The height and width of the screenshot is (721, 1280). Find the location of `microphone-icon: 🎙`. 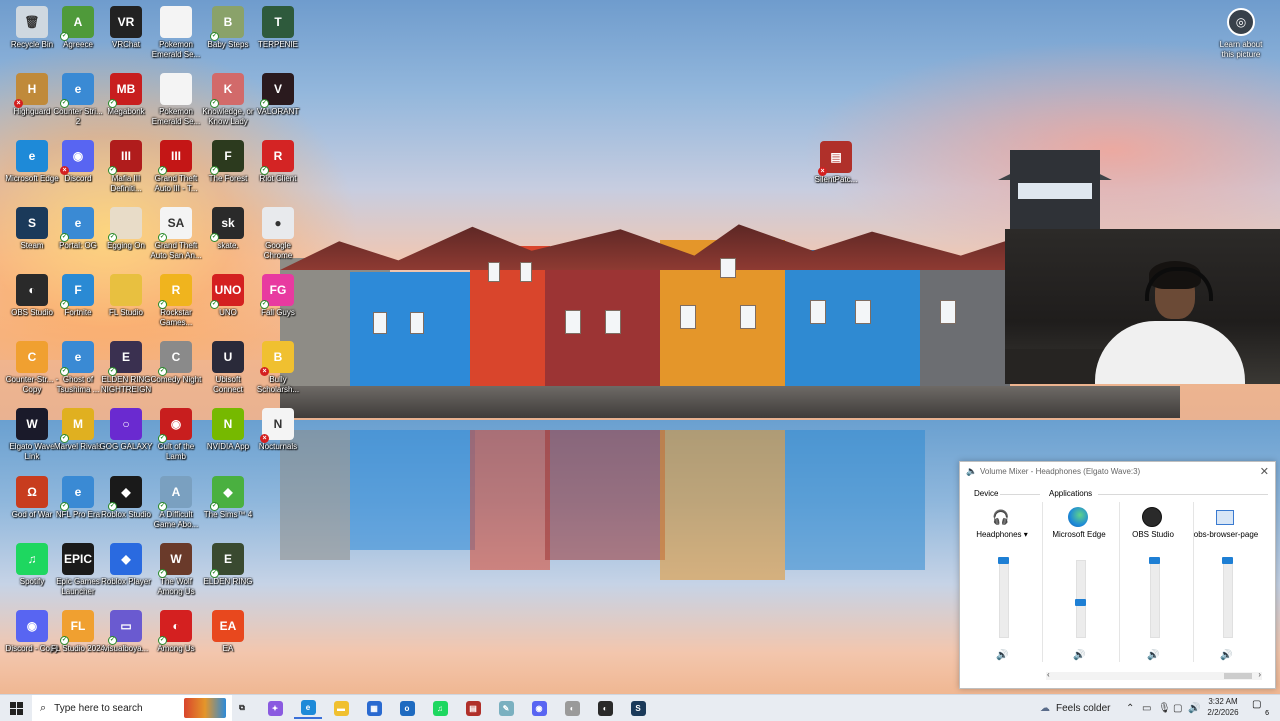

microphone-icon: 🎙 is located at coordinates (1164, 708).